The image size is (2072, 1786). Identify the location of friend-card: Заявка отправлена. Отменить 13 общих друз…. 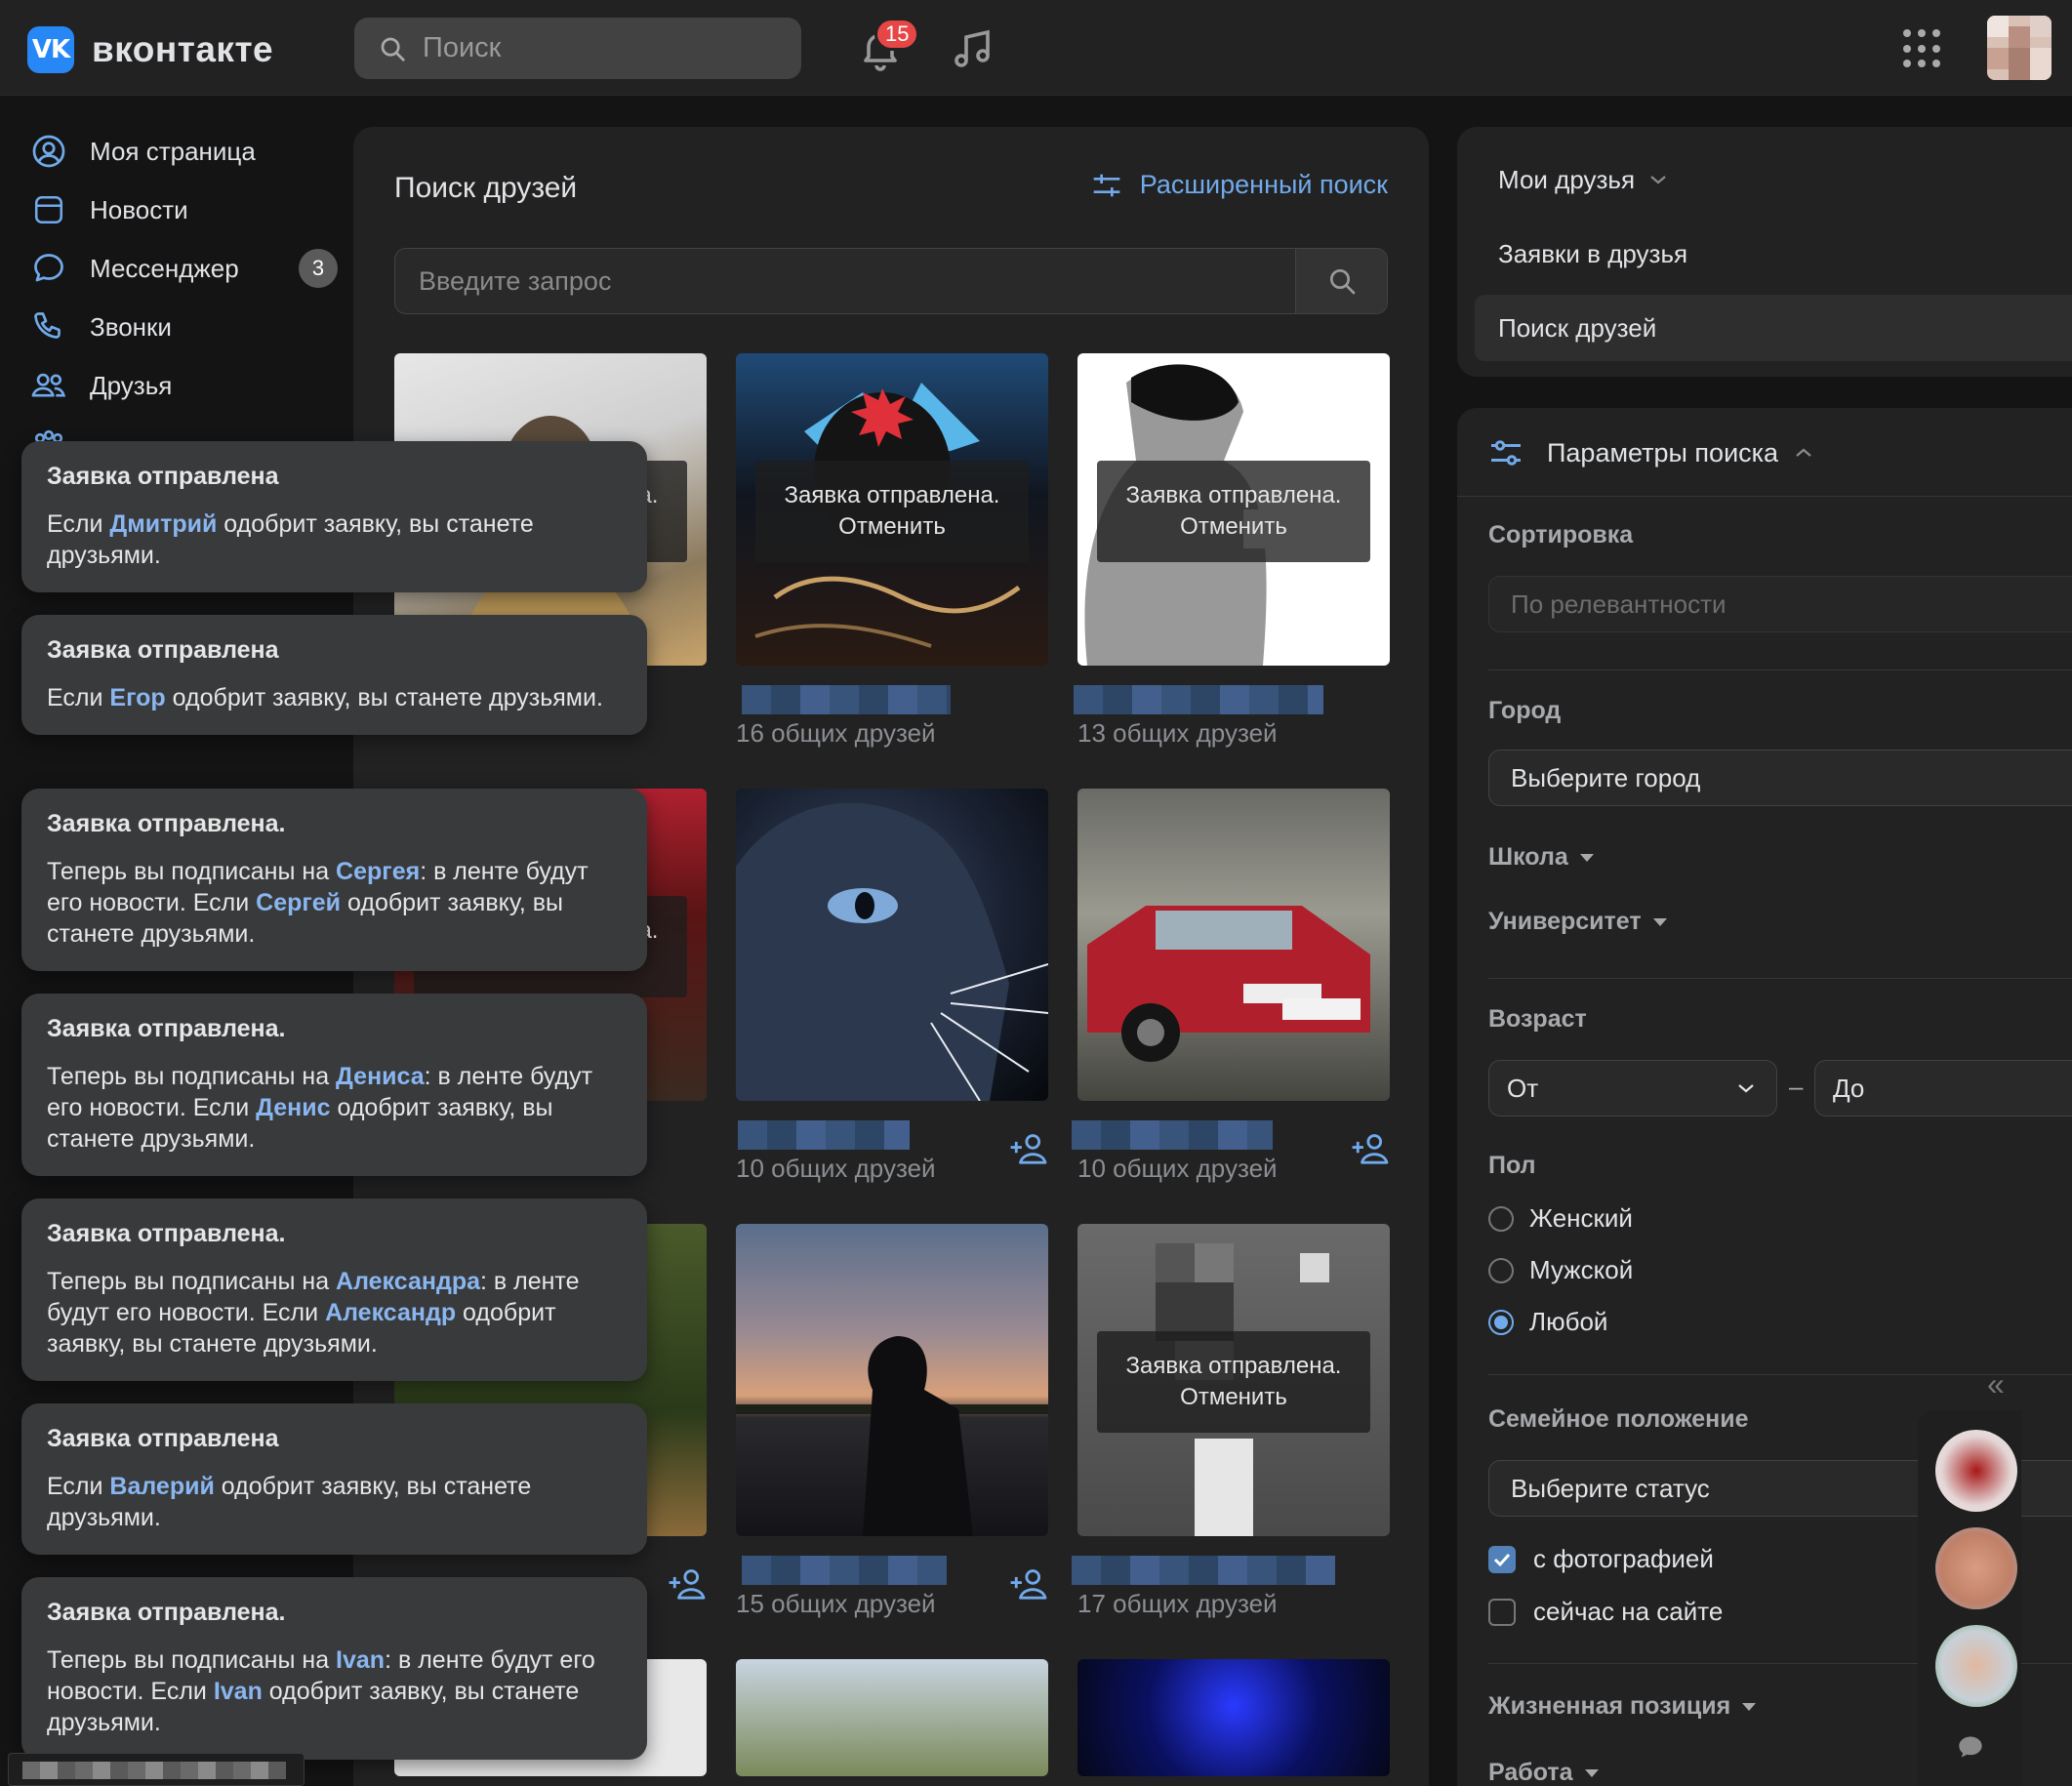
(1232, 550).